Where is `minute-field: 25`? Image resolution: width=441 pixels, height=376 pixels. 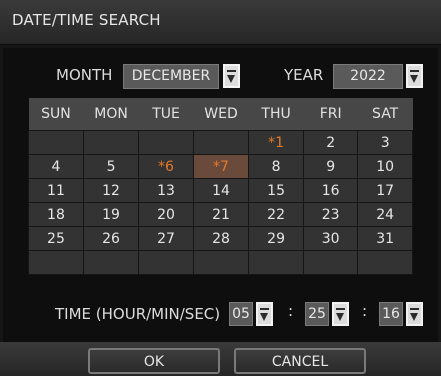
minute-field: 25 is located at coordinates (317, 314).